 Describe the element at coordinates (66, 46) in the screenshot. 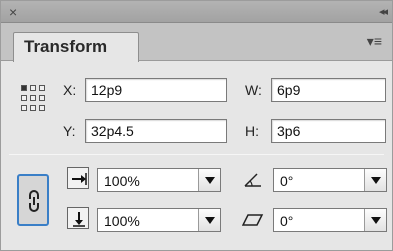

I see `tab-label: Transform` at that location.